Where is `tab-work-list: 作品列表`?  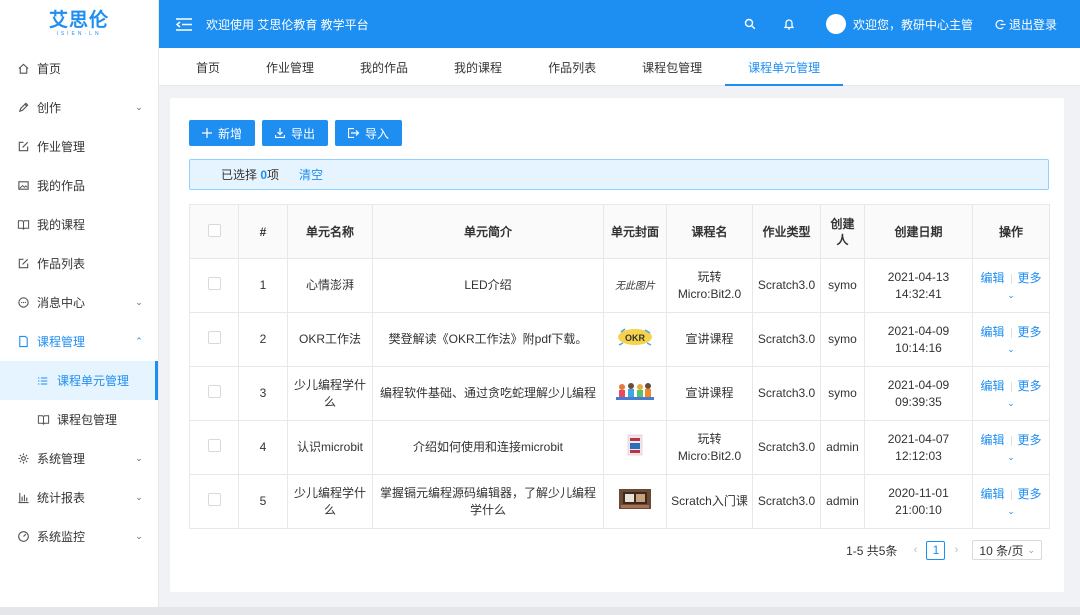 tab-work-list: 作品列表 is located at coordinates (572, 67).